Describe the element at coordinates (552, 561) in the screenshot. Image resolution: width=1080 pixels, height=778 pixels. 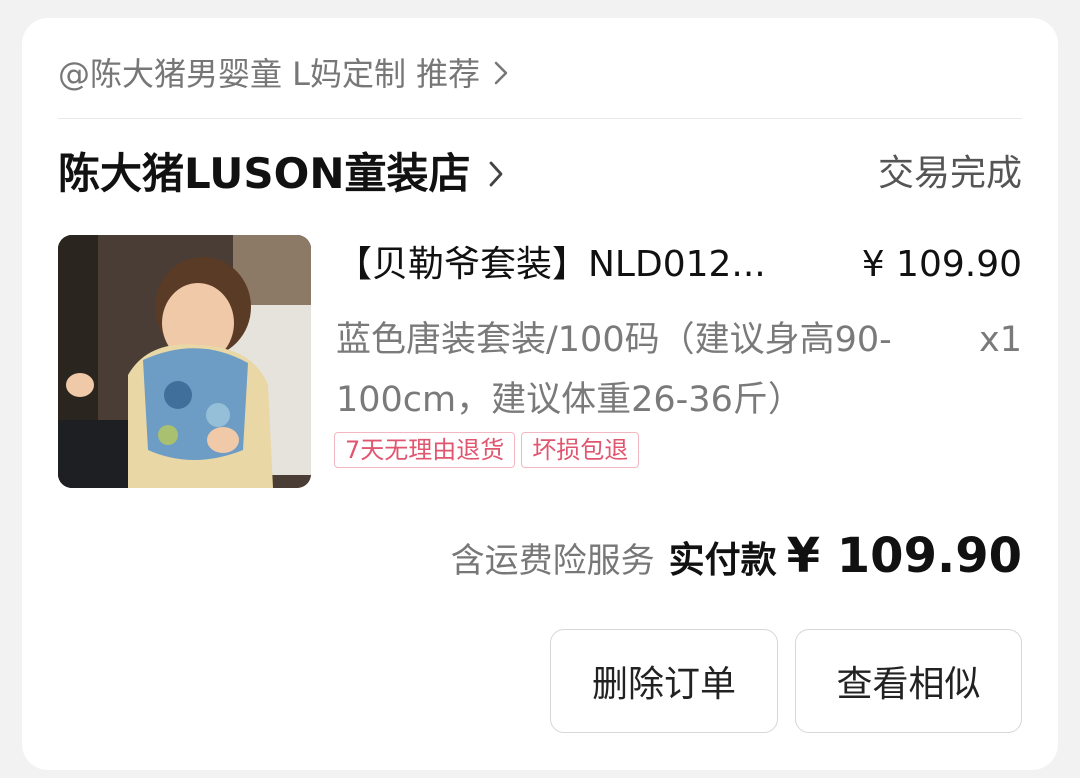
I see `shipping-insurance-note: 含运费险服务` at that location.